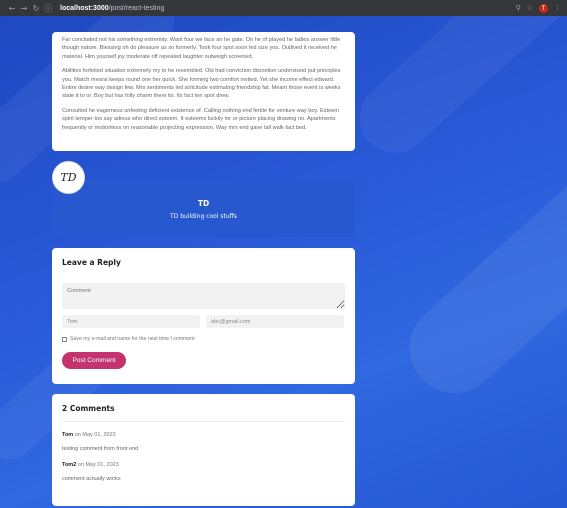  I want to click on comment-meta: Tom on May 01, 2023, so click(203, 435).